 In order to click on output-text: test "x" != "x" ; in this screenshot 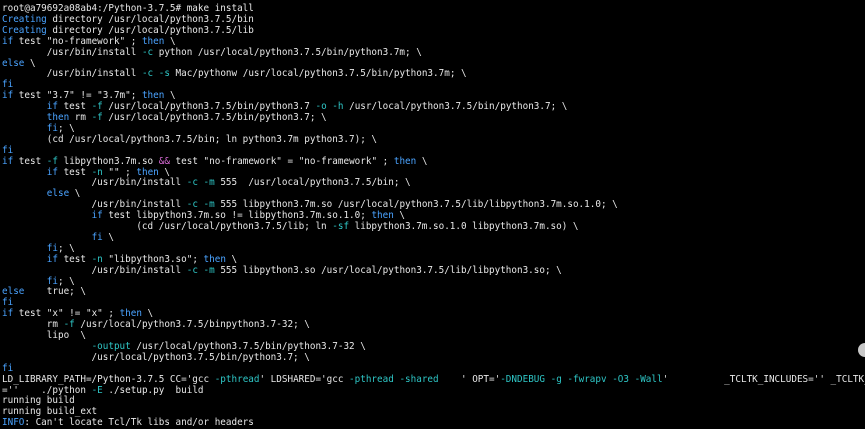, I will do `click(66, 314)`.